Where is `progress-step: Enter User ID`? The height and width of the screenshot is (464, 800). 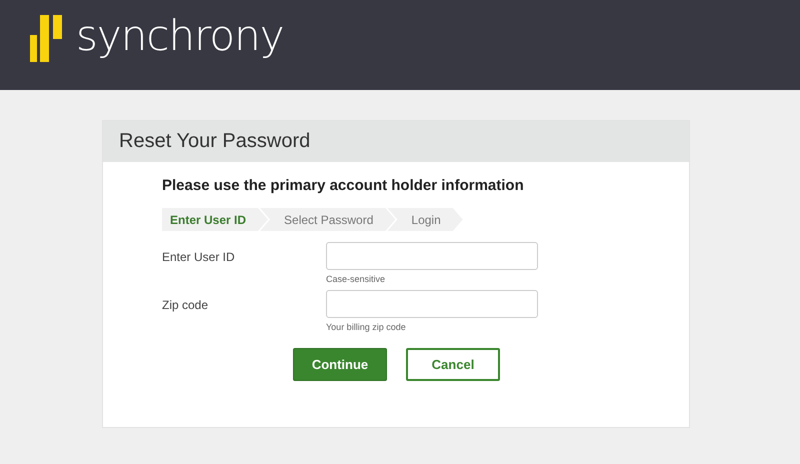
progress-step: Enter User ID is located at coordinates (215, 219).